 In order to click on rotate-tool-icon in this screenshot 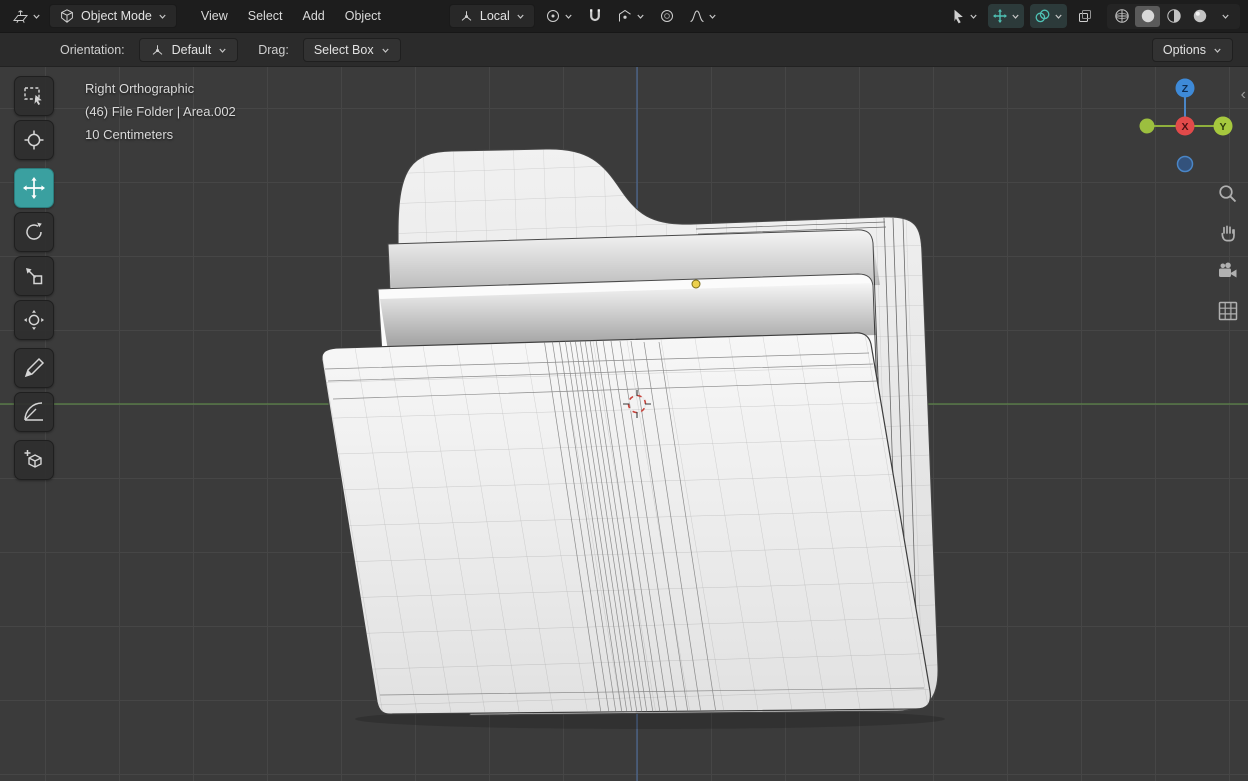, I will do `click(34, 231)`.